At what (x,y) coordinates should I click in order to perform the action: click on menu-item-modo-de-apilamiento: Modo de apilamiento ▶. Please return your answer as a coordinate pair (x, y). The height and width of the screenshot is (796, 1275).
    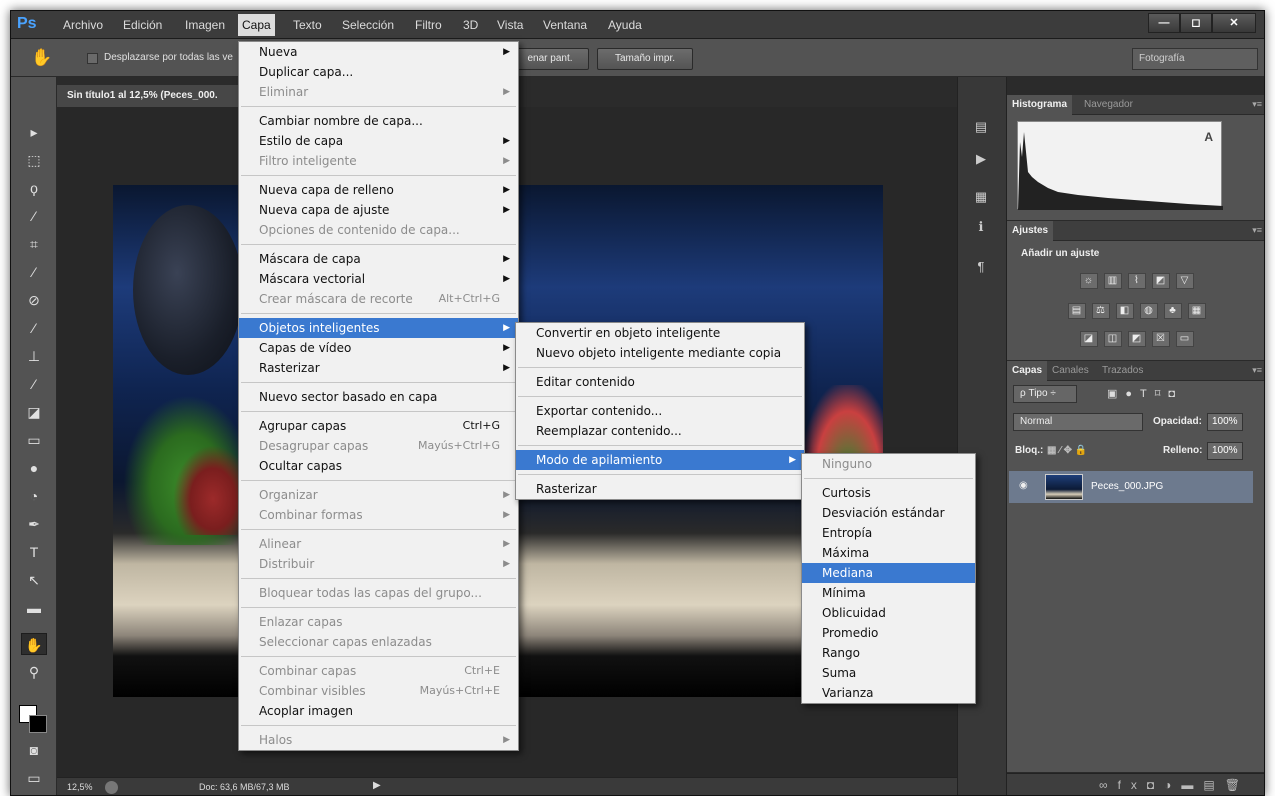
    Looking at the image, I should click on (660, 460).